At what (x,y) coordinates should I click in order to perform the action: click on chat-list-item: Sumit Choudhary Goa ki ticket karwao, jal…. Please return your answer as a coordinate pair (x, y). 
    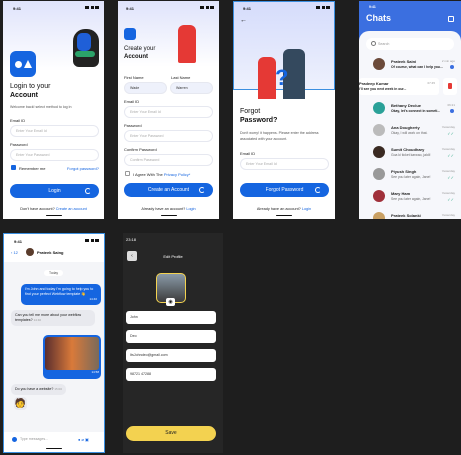
    Looking at the image, I should click on (410, 152).